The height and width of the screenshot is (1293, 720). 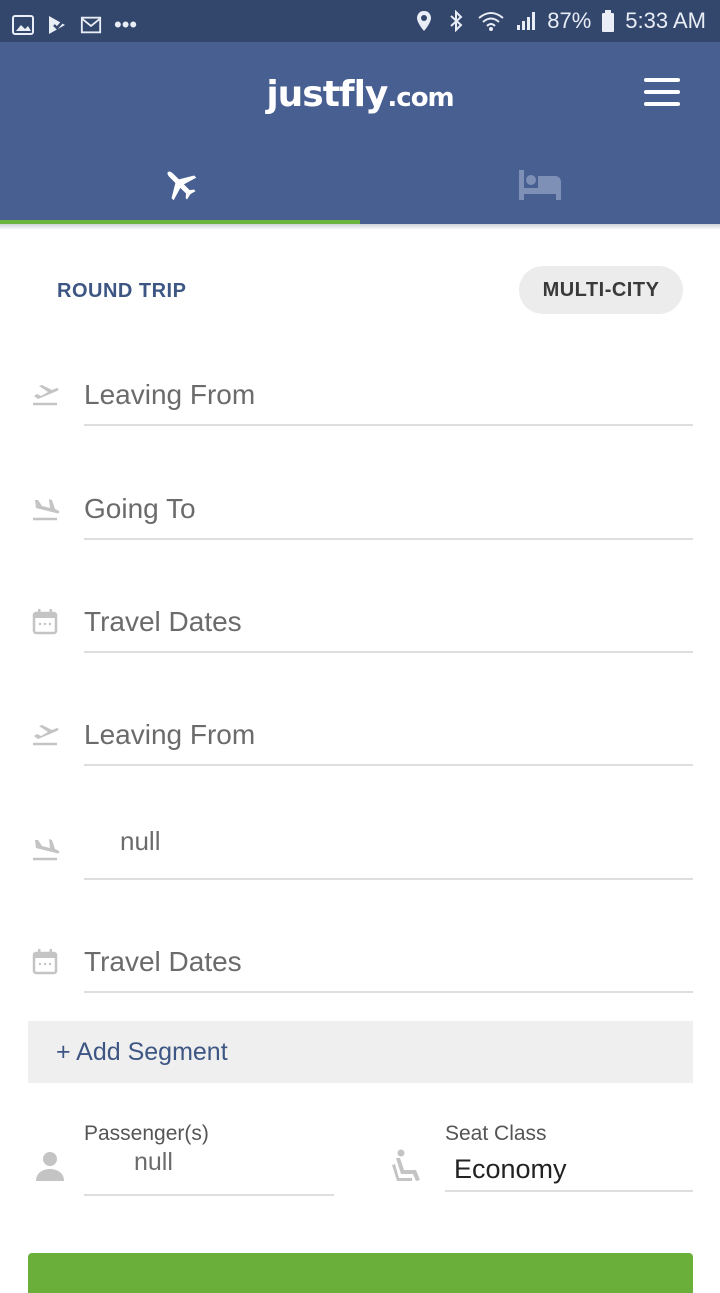 What do you see at coordinates (420, 98) in the screenshot?
I see `brand-suffix: .com` at bounding box center [420, 98].